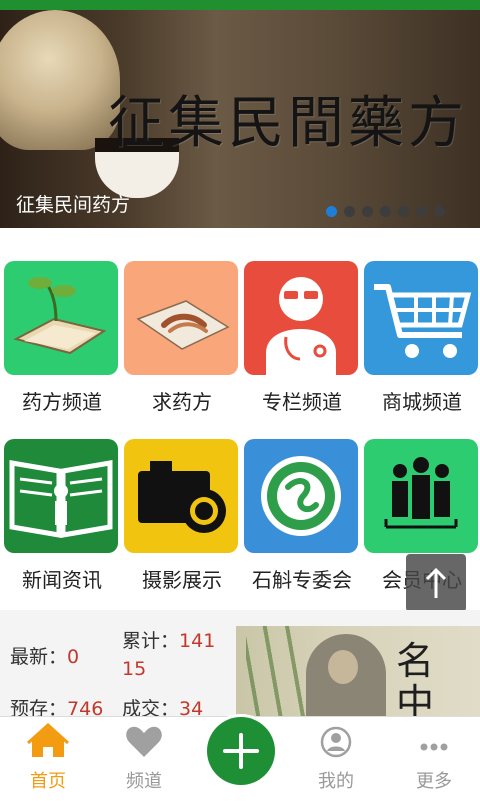  What do you see at coordinates (144, 759) in the screenshot?
I see `nav-channel: 频道` at bounding box center [144, 759].